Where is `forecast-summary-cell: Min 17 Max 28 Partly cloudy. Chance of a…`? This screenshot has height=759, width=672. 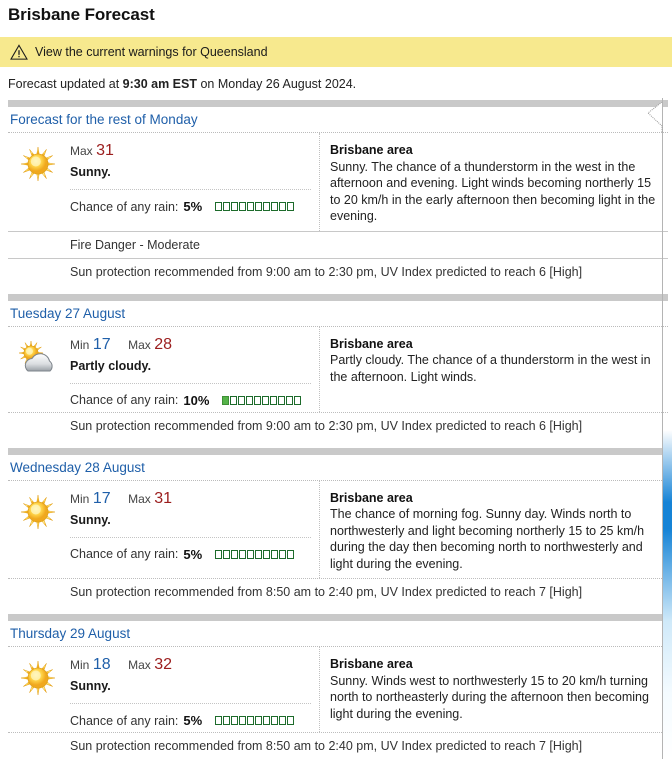
forecast-summary-cell: Min 17 Max 28 Partly cloudy. Chance of a… is located at coordinates (164, 369).